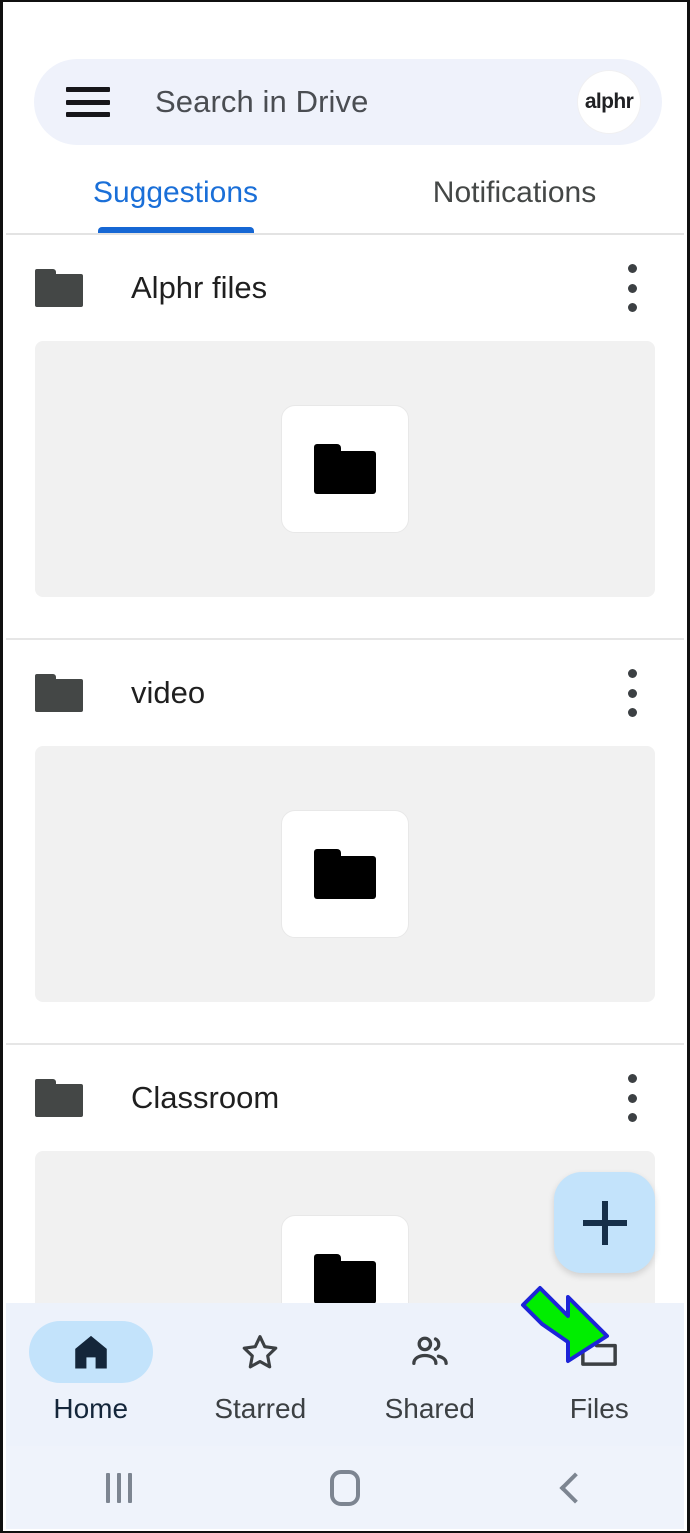 The height and width of the screenshot is (1533, 690). What do you see at coordinates (88, 102) in the screenshot?
I see `hamburger-menu-icon` at bounding box center [88, 102].